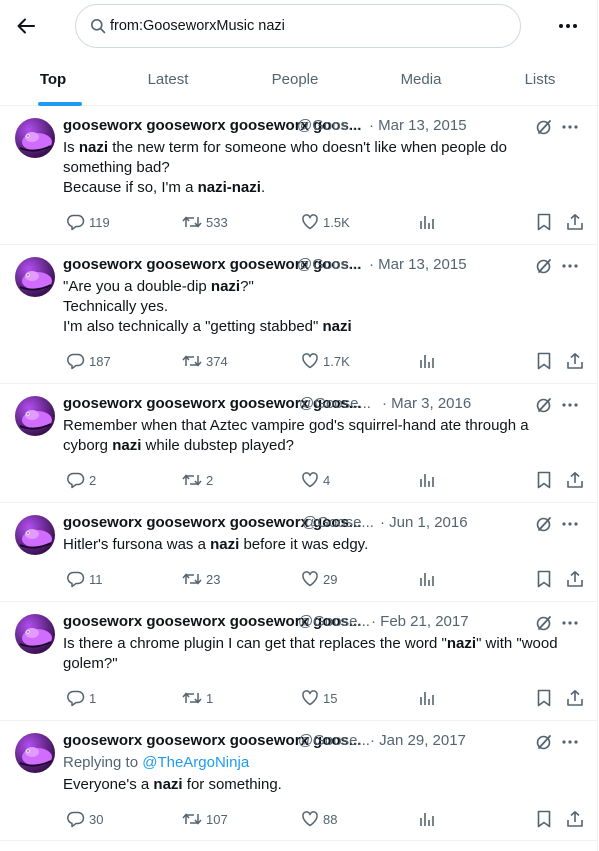 The width and height of the screenshot is (599, 851). I want to click on tab-latest: Latest, so click(168, 79).